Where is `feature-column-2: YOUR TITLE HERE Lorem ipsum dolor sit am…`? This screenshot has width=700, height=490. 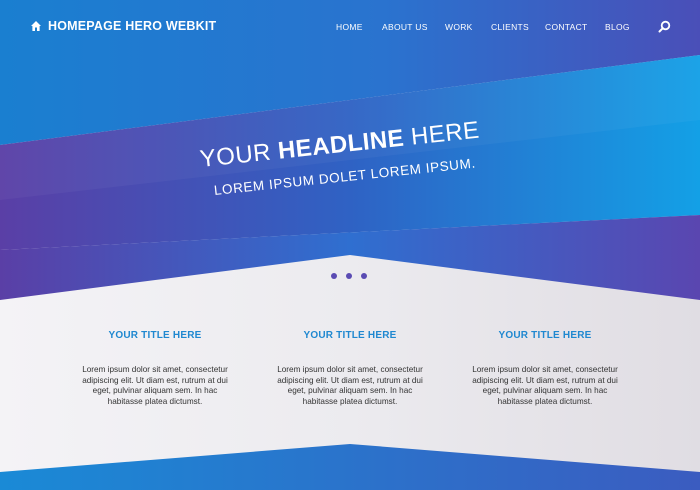
feature-column-2: YOUR TITLE HERE Lorem ipsum dolor sit am… is located at coordinates (350, 368).